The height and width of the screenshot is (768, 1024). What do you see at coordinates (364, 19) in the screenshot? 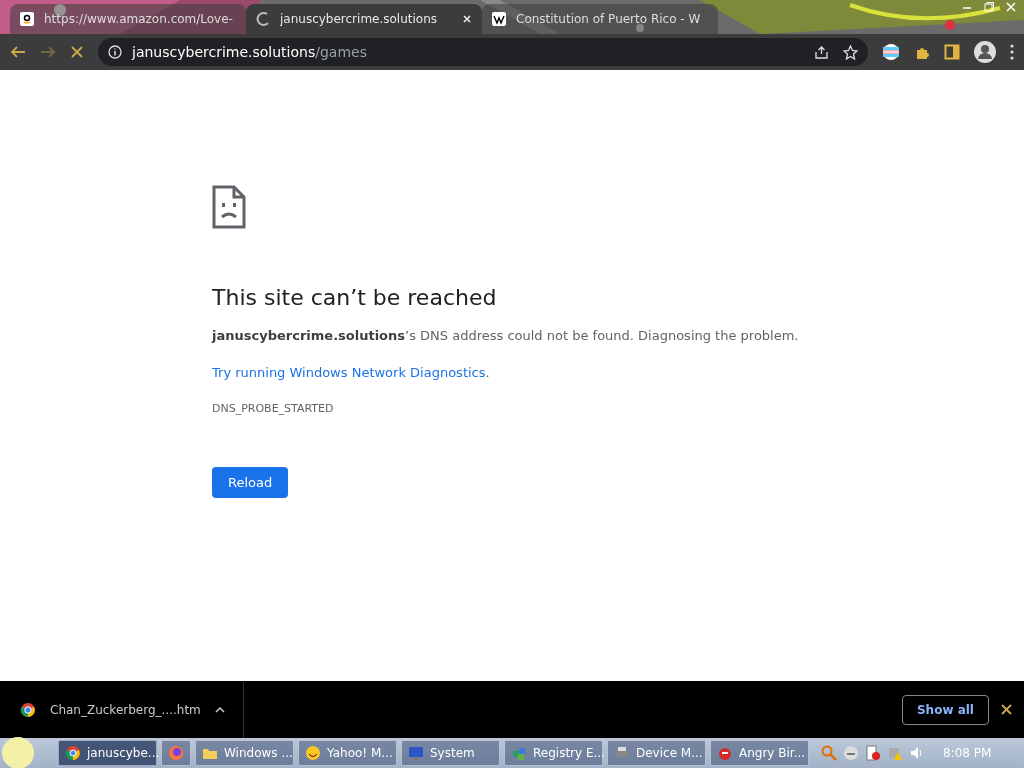
I see `browser-tab: januscybercrime.solutions` at bounding box center [364, 19].